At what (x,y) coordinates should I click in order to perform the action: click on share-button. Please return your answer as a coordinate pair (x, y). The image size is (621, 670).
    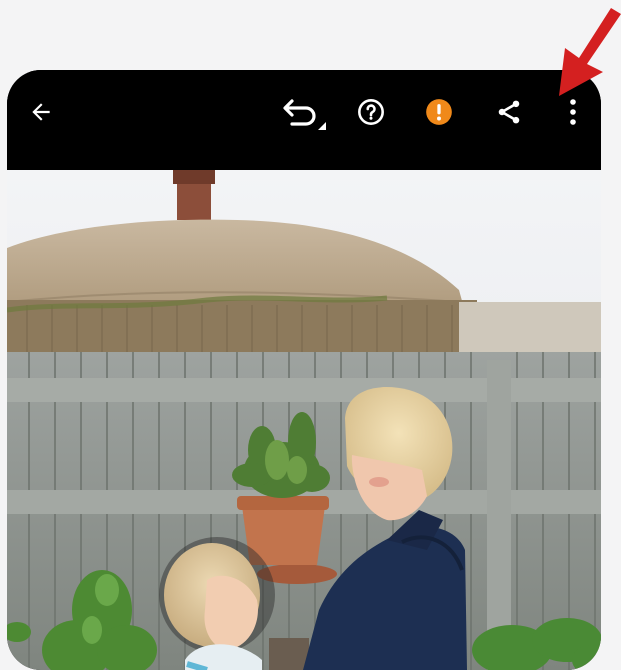
    Looking at the image, I should click on (509, 112).